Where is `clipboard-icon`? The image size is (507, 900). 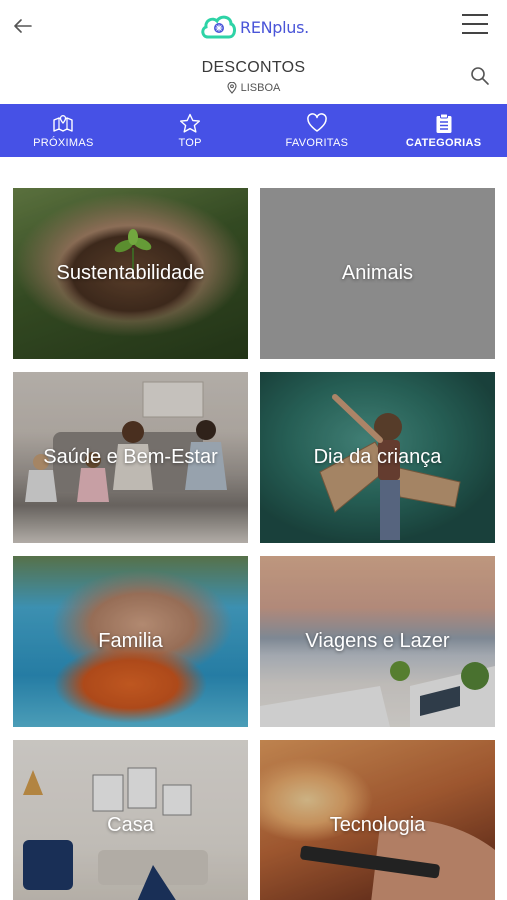
clipboard-icon is located at coordinates (444, 123).